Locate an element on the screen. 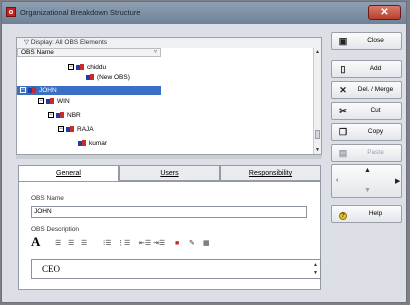 The image size is (410, 305). tree-row: (New OBS) is located at coordinates (108, 77).